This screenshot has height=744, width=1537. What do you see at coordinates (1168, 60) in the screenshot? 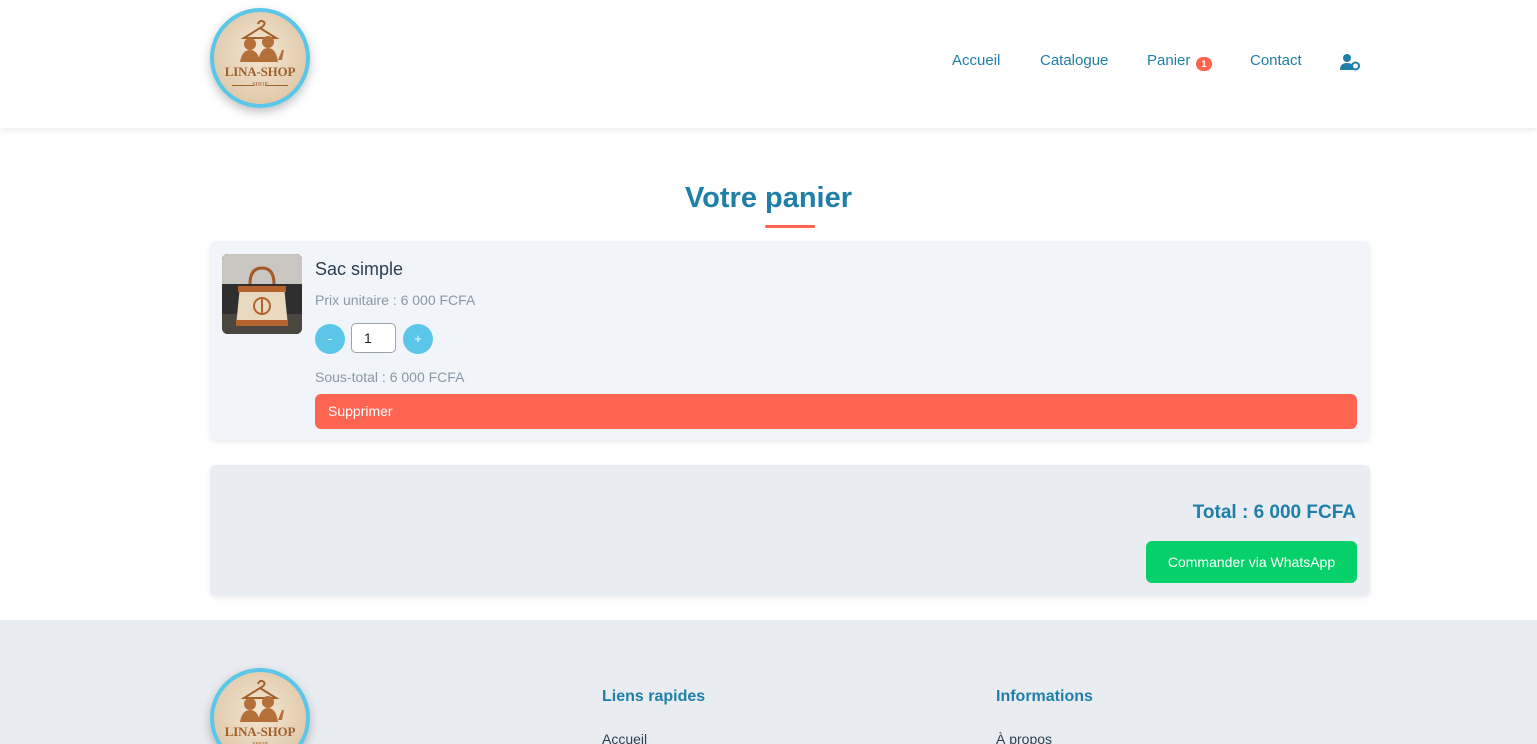
I see `nav-panier: Panier` at bounding box center [1168, 60].